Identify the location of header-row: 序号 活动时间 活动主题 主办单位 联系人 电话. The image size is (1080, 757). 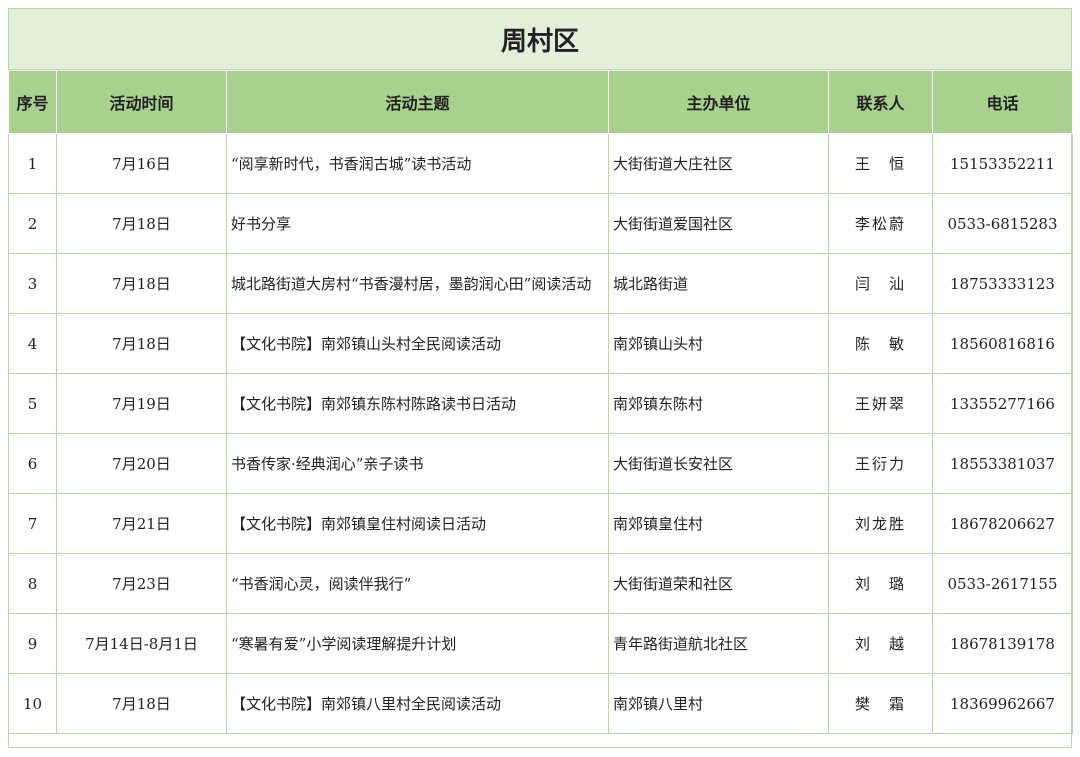
(540, 102).